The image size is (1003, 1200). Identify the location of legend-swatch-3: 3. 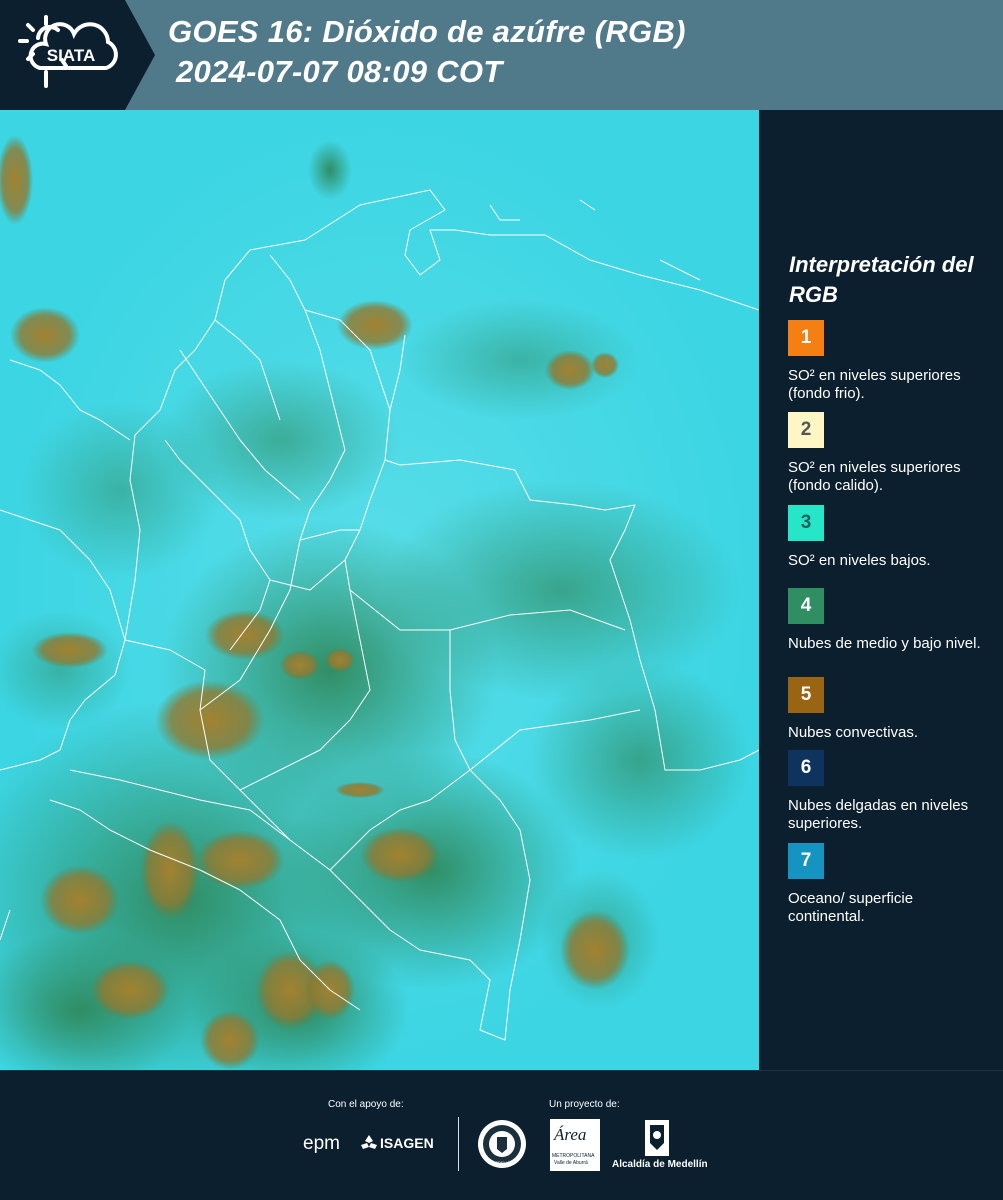
(806, 523).